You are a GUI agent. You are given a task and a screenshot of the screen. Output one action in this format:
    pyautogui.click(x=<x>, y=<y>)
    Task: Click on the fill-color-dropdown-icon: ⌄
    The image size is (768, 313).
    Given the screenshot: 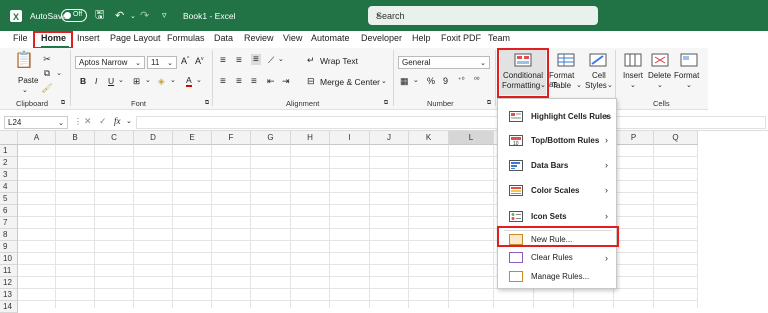 What is the action you would take?
    pyautogui.click(x=173, y=80)
    